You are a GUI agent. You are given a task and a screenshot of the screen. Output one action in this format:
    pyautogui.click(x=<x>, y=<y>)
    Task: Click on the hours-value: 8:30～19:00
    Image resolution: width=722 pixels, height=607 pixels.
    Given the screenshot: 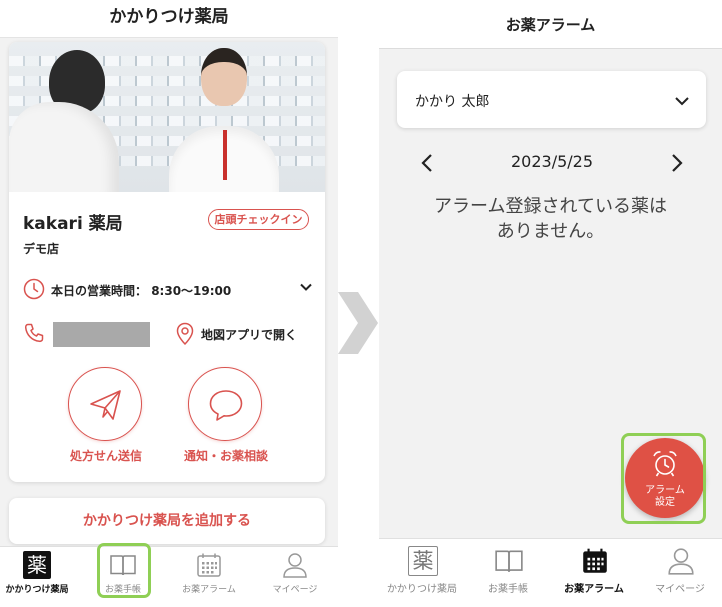 What is the action you would take?
    pyautogui.click(x=191, y=291)
    